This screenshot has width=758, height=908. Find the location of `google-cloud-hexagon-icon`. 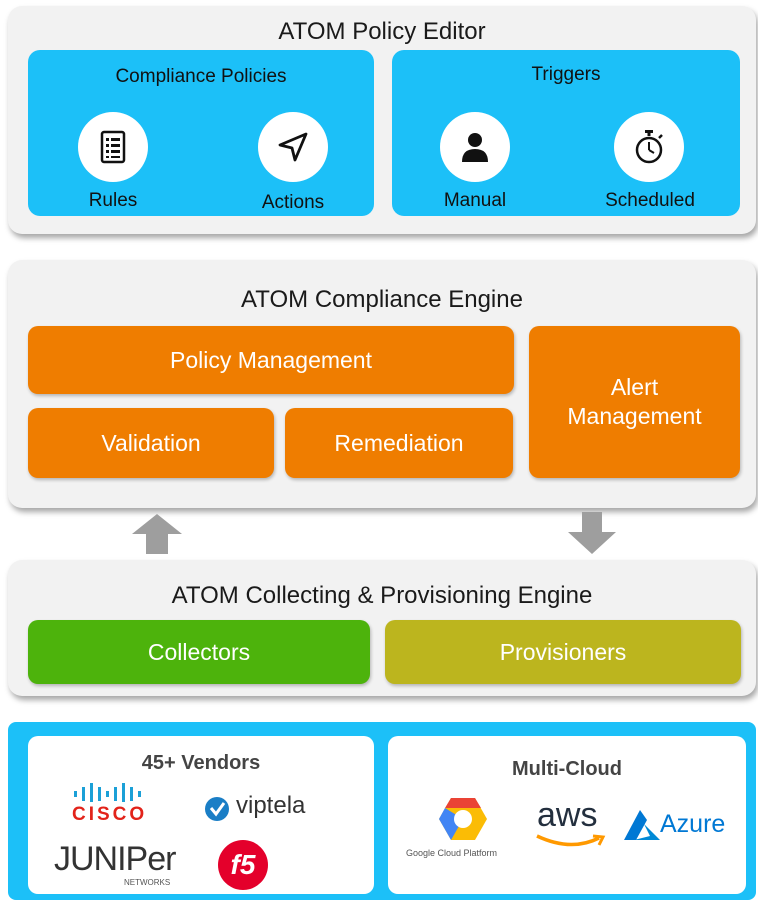

google-cloud-hexagon-icon is located at coordinates (463, 819).